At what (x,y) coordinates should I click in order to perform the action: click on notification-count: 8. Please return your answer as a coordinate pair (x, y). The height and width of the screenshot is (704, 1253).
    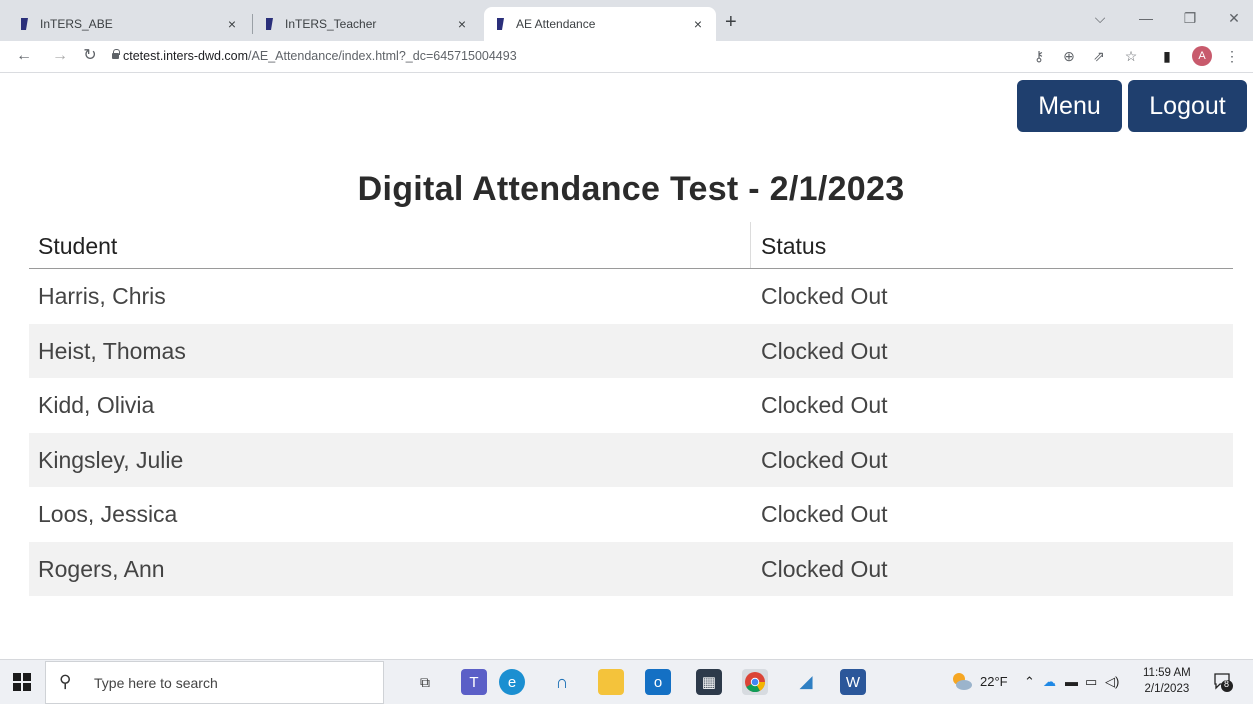
    Looking at the image, I should click on (1227, 684).